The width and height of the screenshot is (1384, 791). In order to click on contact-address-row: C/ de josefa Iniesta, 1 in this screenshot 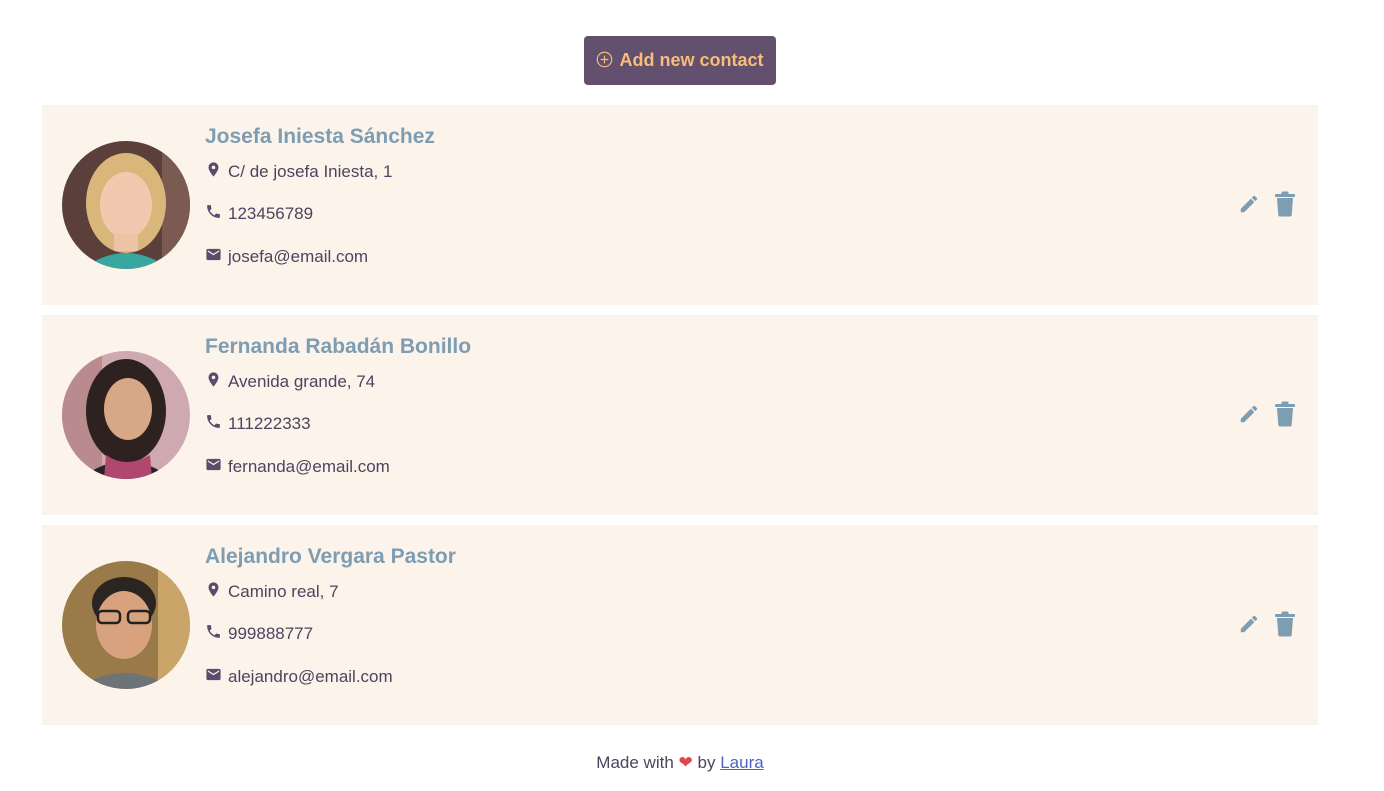, I will do `click(298, 172)`.